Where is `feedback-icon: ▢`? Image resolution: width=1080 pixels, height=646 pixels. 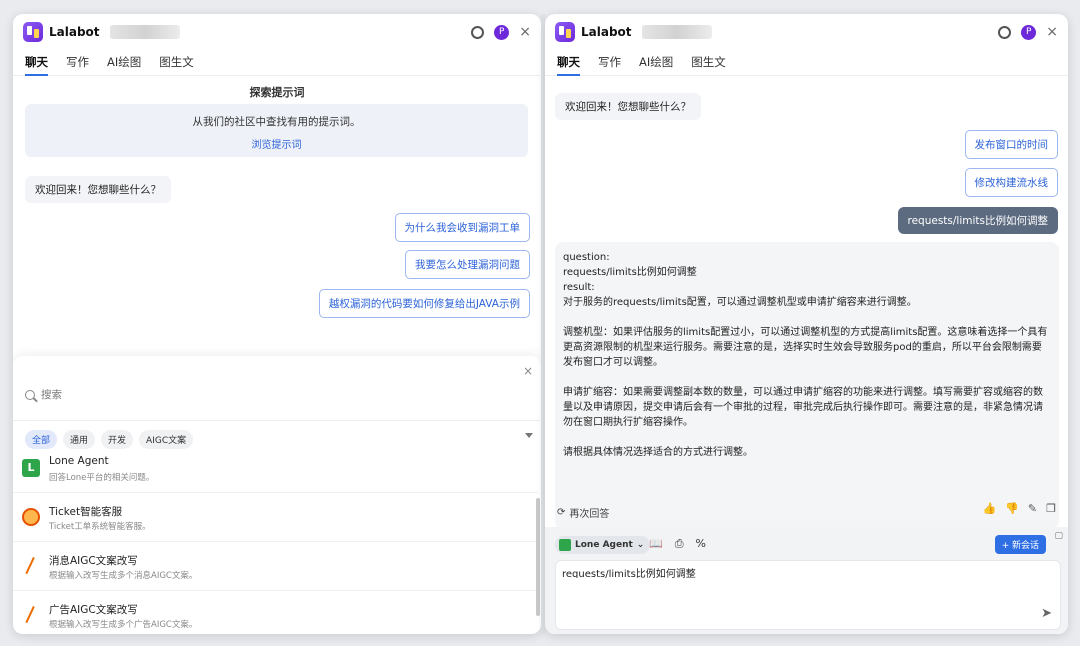
feedback-icon: ▢ is located at coordinates (1058, 536).